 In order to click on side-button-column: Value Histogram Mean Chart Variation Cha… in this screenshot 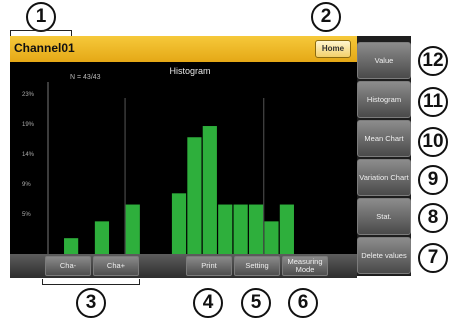, I will do `click(384, 156)`.